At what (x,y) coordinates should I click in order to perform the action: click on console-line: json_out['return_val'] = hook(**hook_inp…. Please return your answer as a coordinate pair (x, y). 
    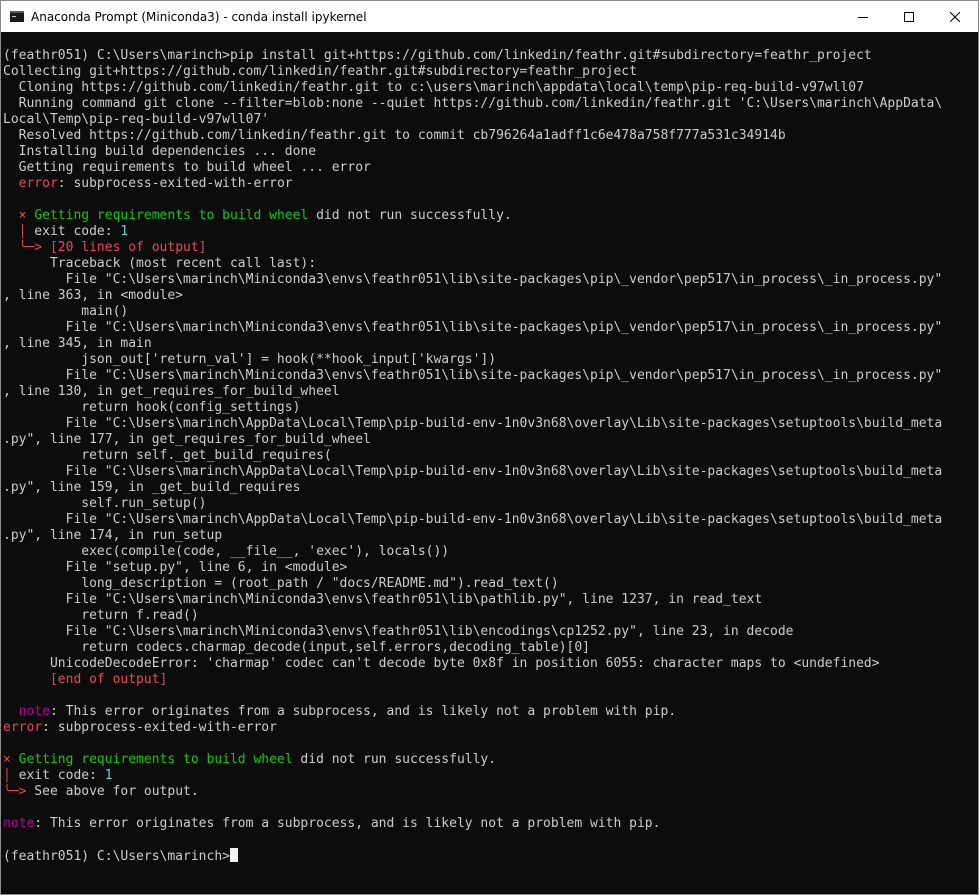
    Looking at the image, I should click on (490, 360).